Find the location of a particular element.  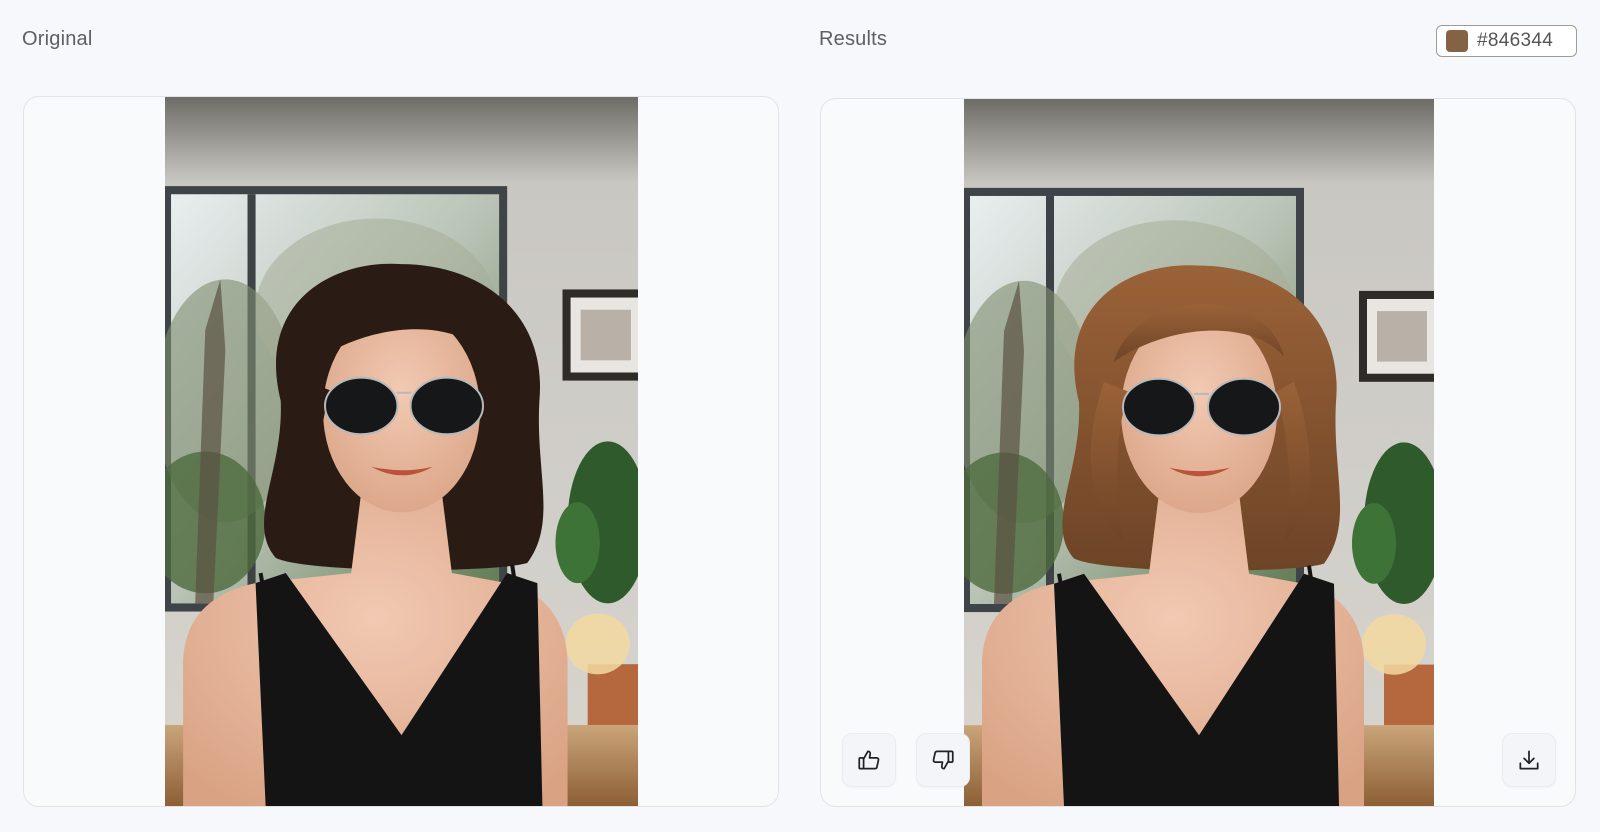

thumbs-up-icon is located at coordinates (869, 760).